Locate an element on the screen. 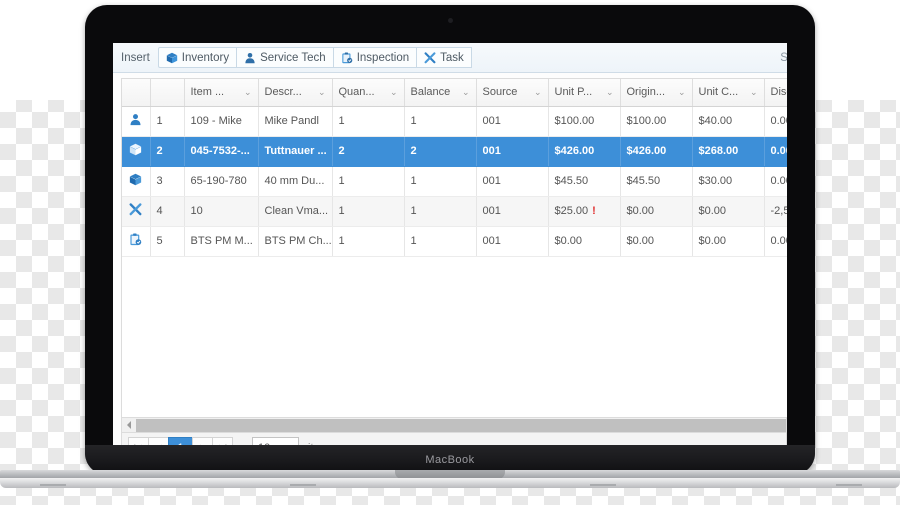 Image resolution: width=900 pixels, height=520 pixels. grid-header-cell: Descr... ⌄ is located at coordinates (295, 93).